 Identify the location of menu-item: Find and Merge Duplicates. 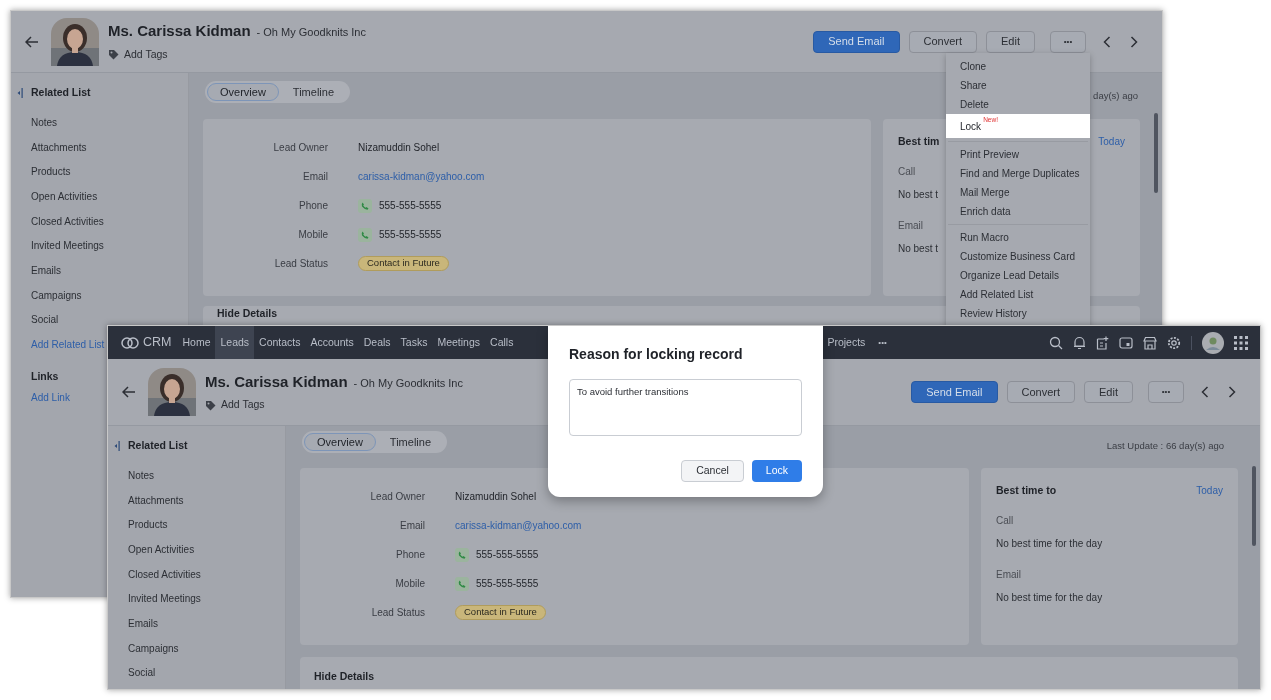
(1018, 173).